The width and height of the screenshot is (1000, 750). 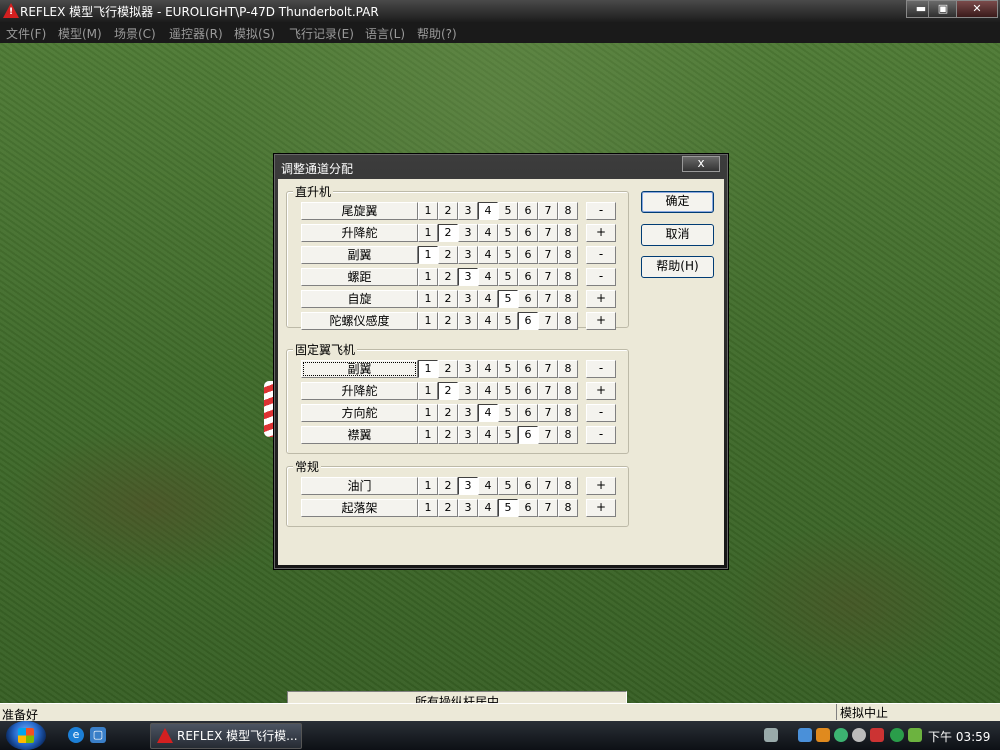 I want to click on menu-model: 模型(M), so click(x=80, y=33).